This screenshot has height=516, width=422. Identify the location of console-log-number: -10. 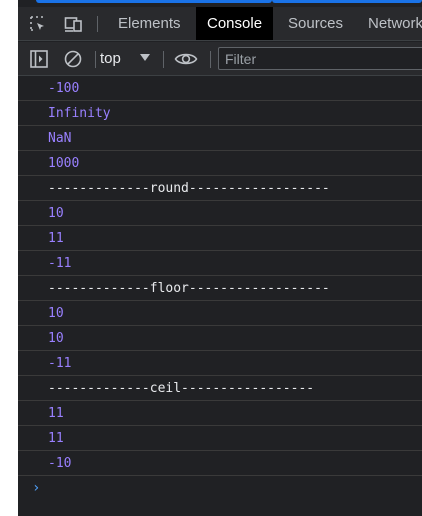
(220, 463).